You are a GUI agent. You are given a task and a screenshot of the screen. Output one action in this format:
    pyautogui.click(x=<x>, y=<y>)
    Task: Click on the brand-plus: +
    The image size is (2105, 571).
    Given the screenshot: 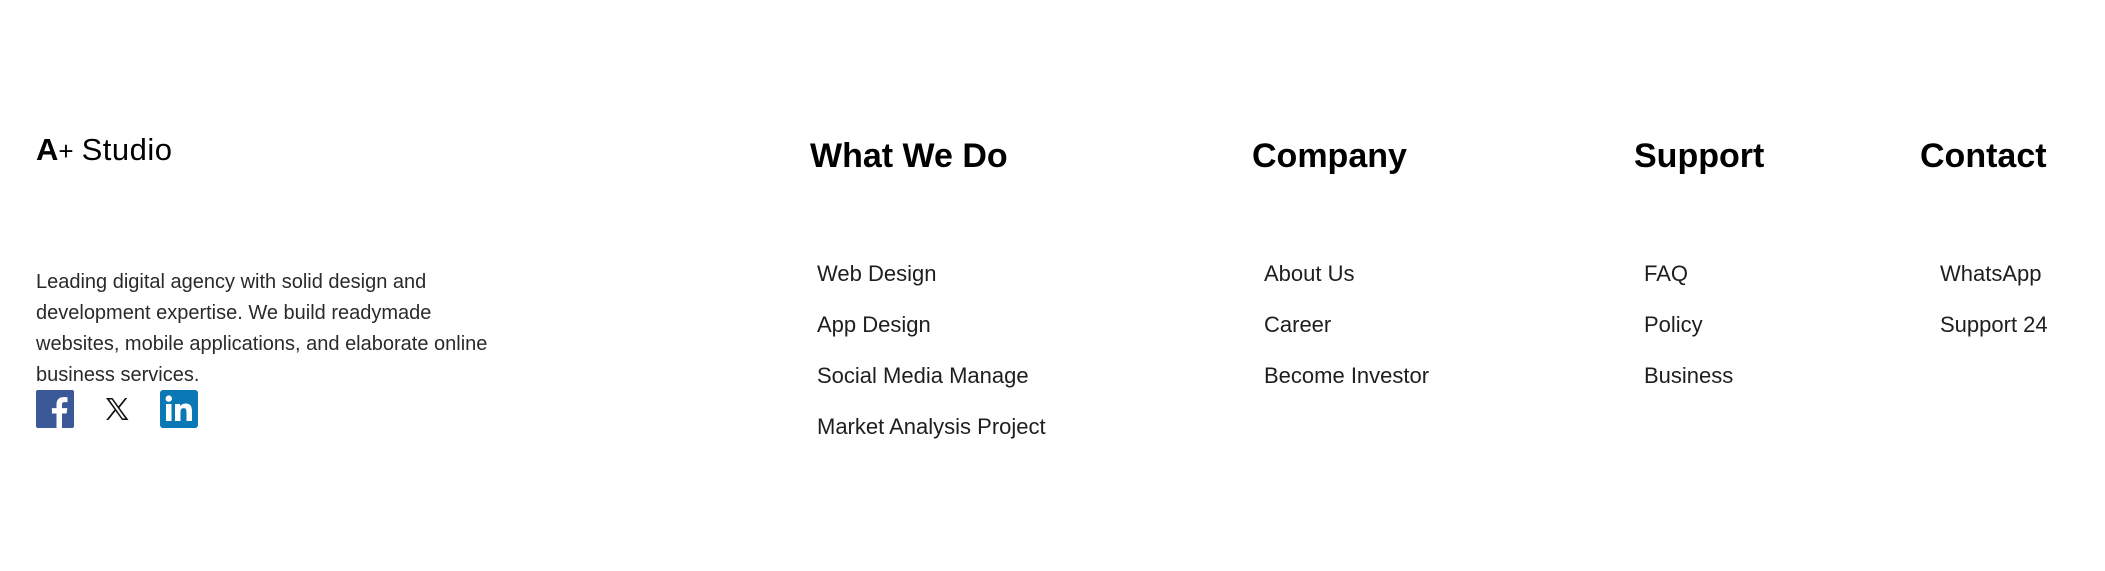 What is the action you would take?
    pyautogui.click(x=66, y=151)
    